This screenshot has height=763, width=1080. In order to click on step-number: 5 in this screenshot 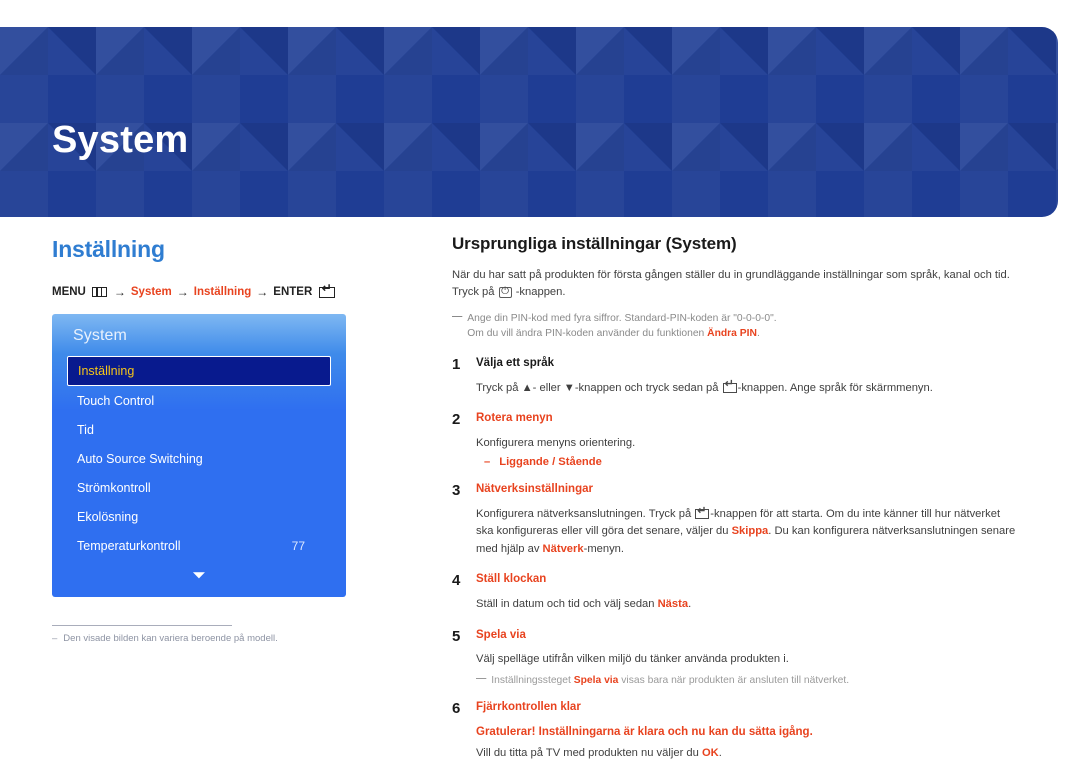, I will do `click(456, 636)`.